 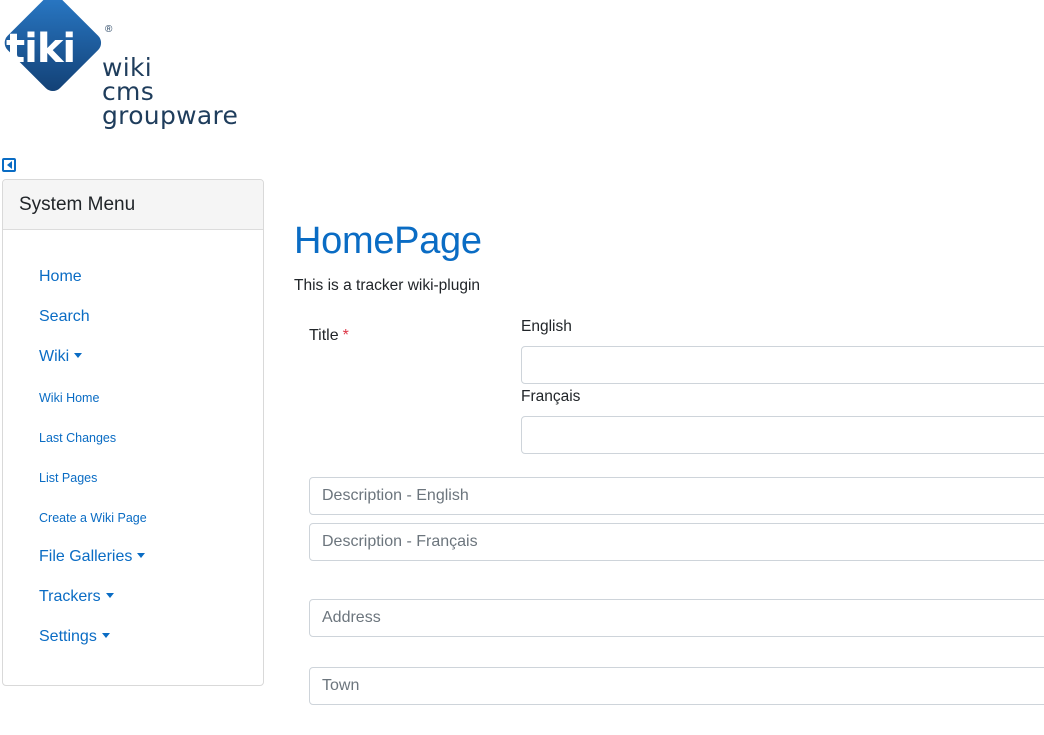 I want to click on system-menu-title: System Menu, so click(x=133, y=205).